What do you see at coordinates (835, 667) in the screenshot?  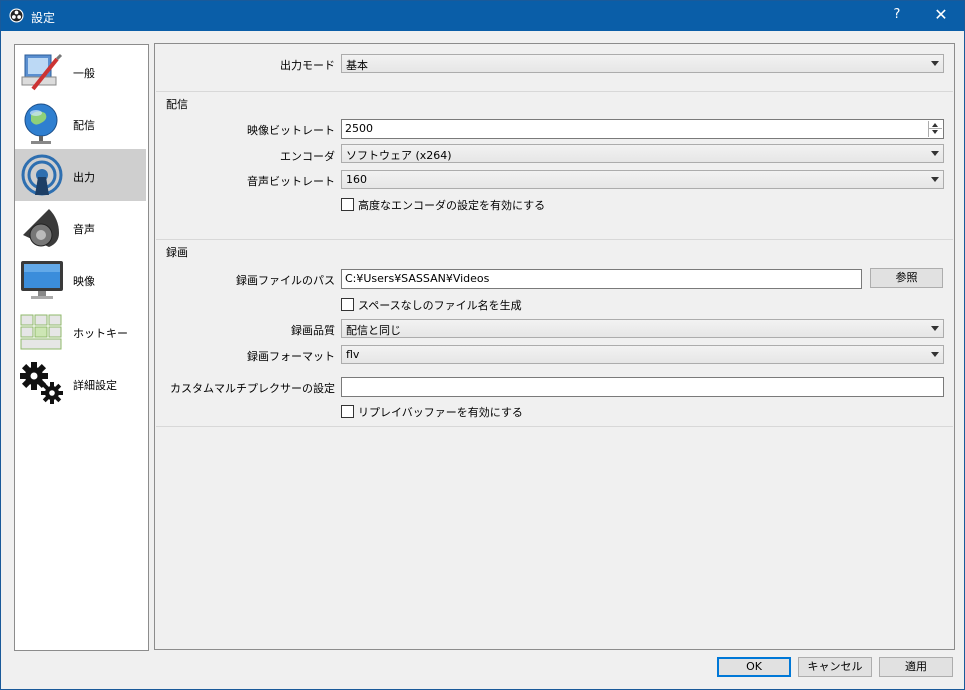 I see `cancel-button: キャンセル` at bounding box center [835, 667].